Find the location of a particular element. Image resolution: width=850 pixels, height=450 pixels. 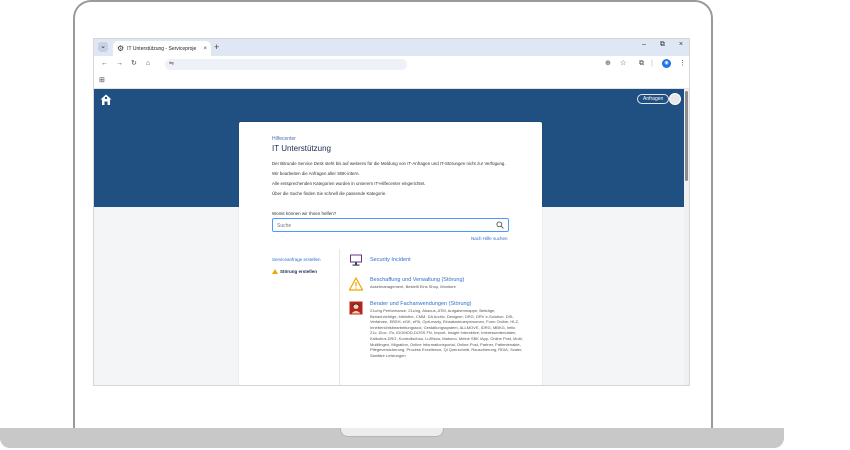

service-title: Security Incident is located at coordinates (447, 260).